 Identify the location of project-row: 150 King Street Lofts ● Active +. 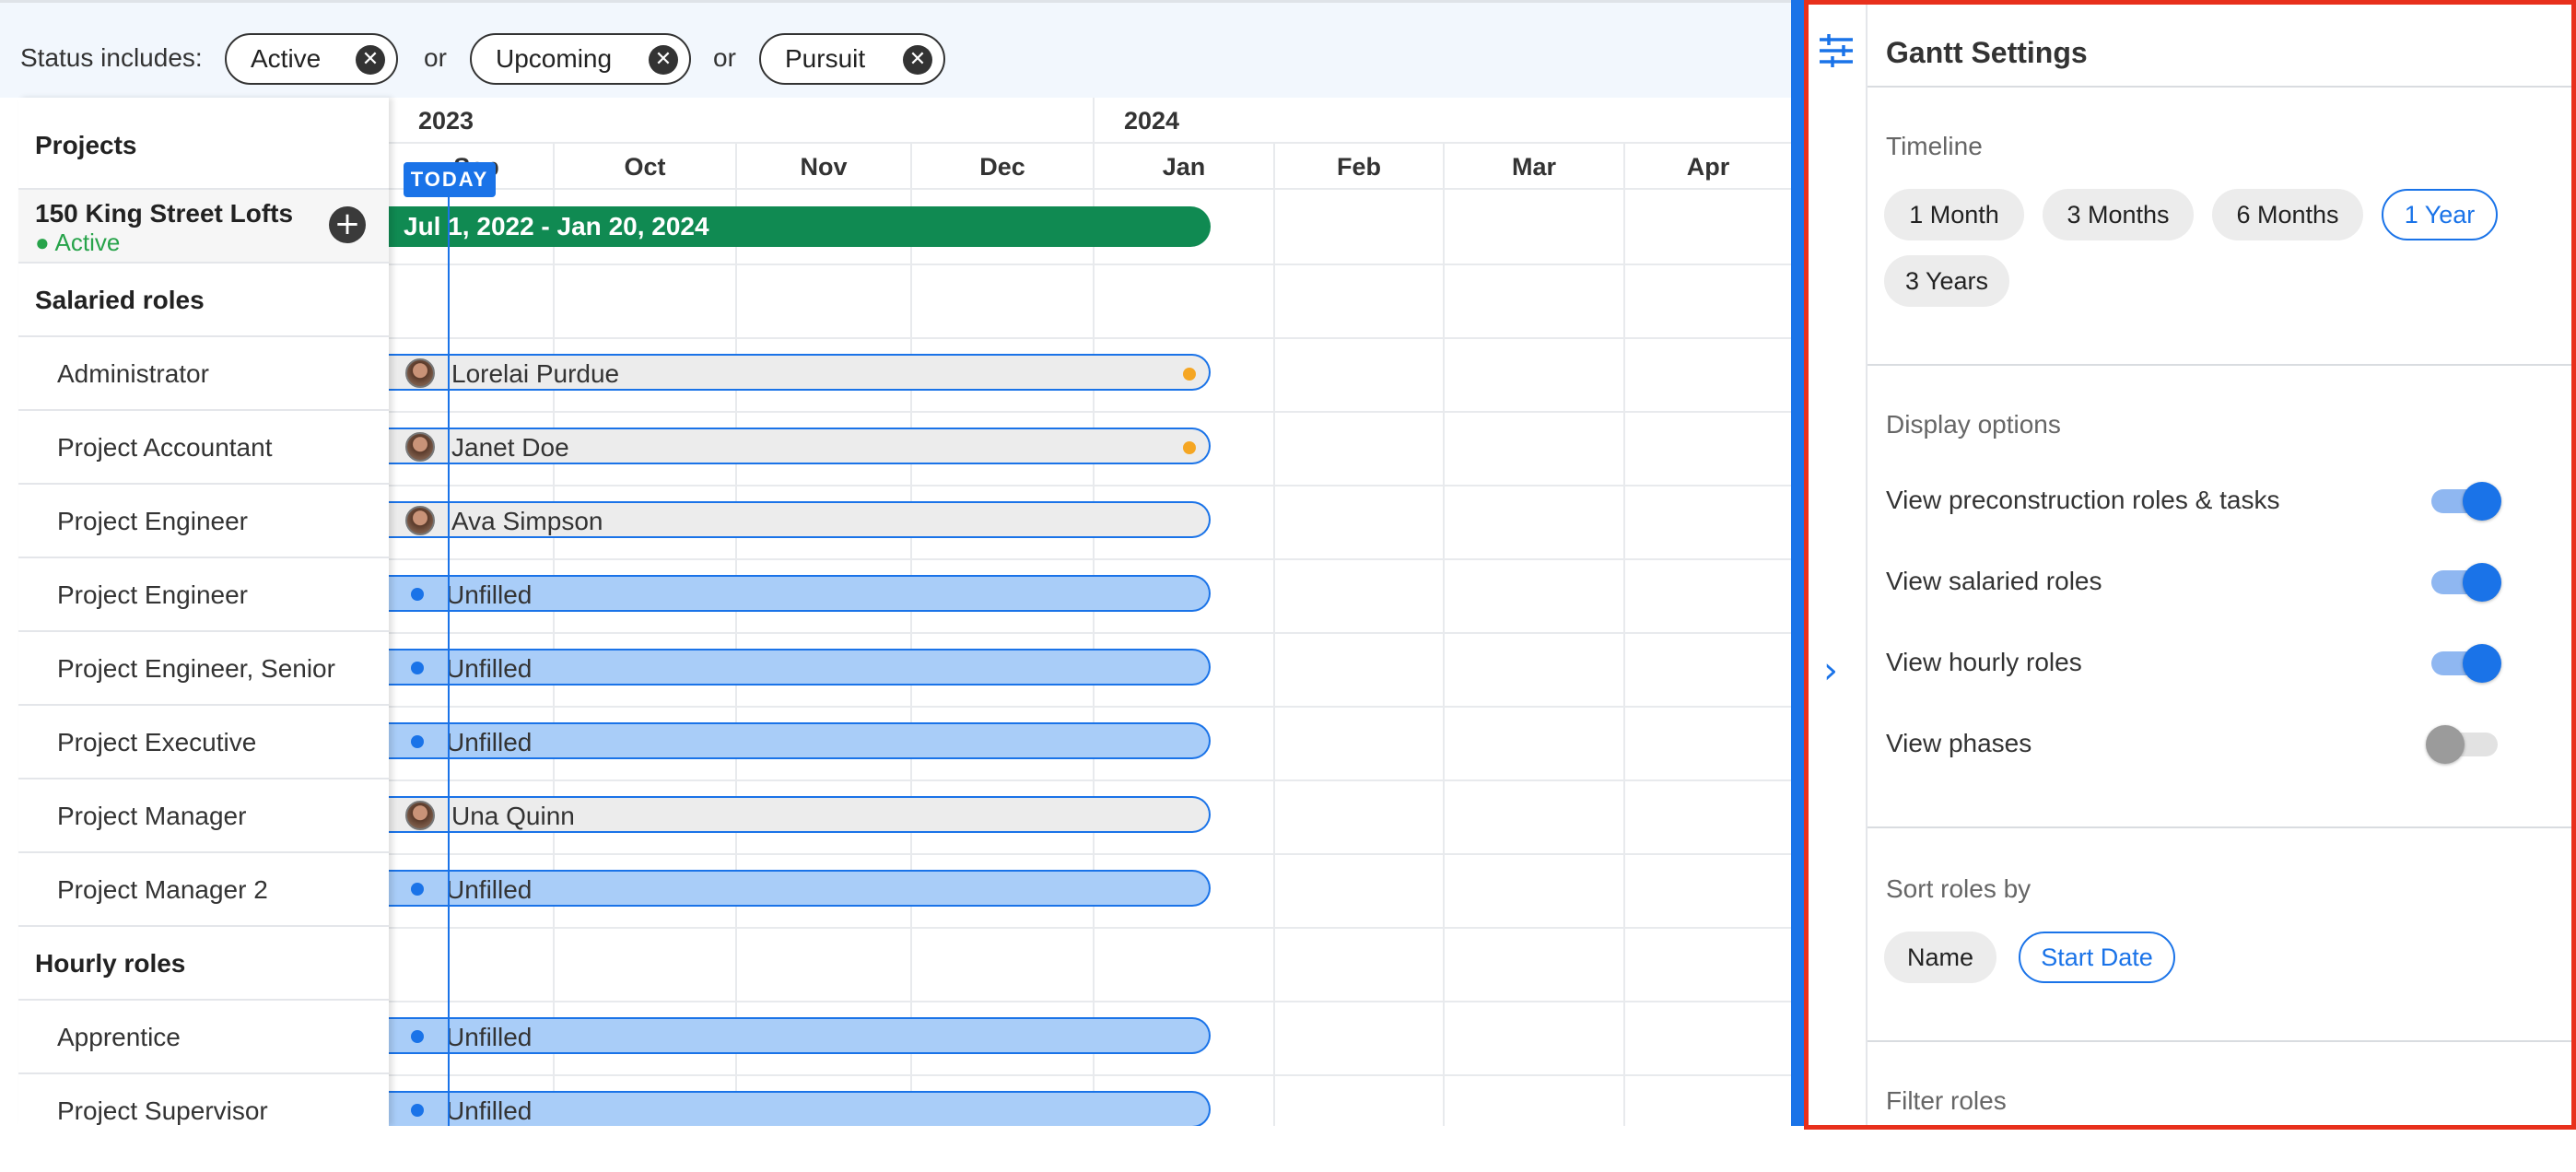
(203, 227).